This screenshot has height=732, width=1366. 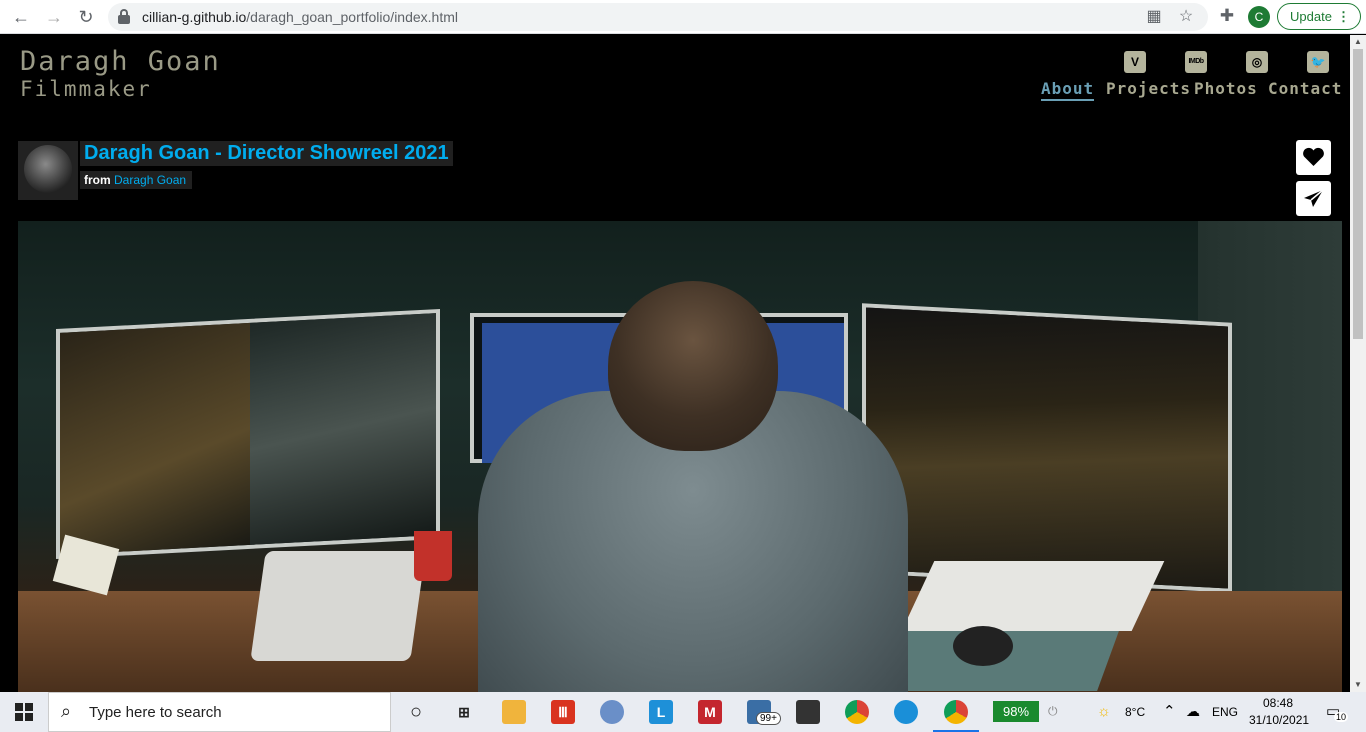 What do you see at coordinates (1341, 717) in the screenshot?
I see `notification-count: 10` at bounding box center [1341, 717].